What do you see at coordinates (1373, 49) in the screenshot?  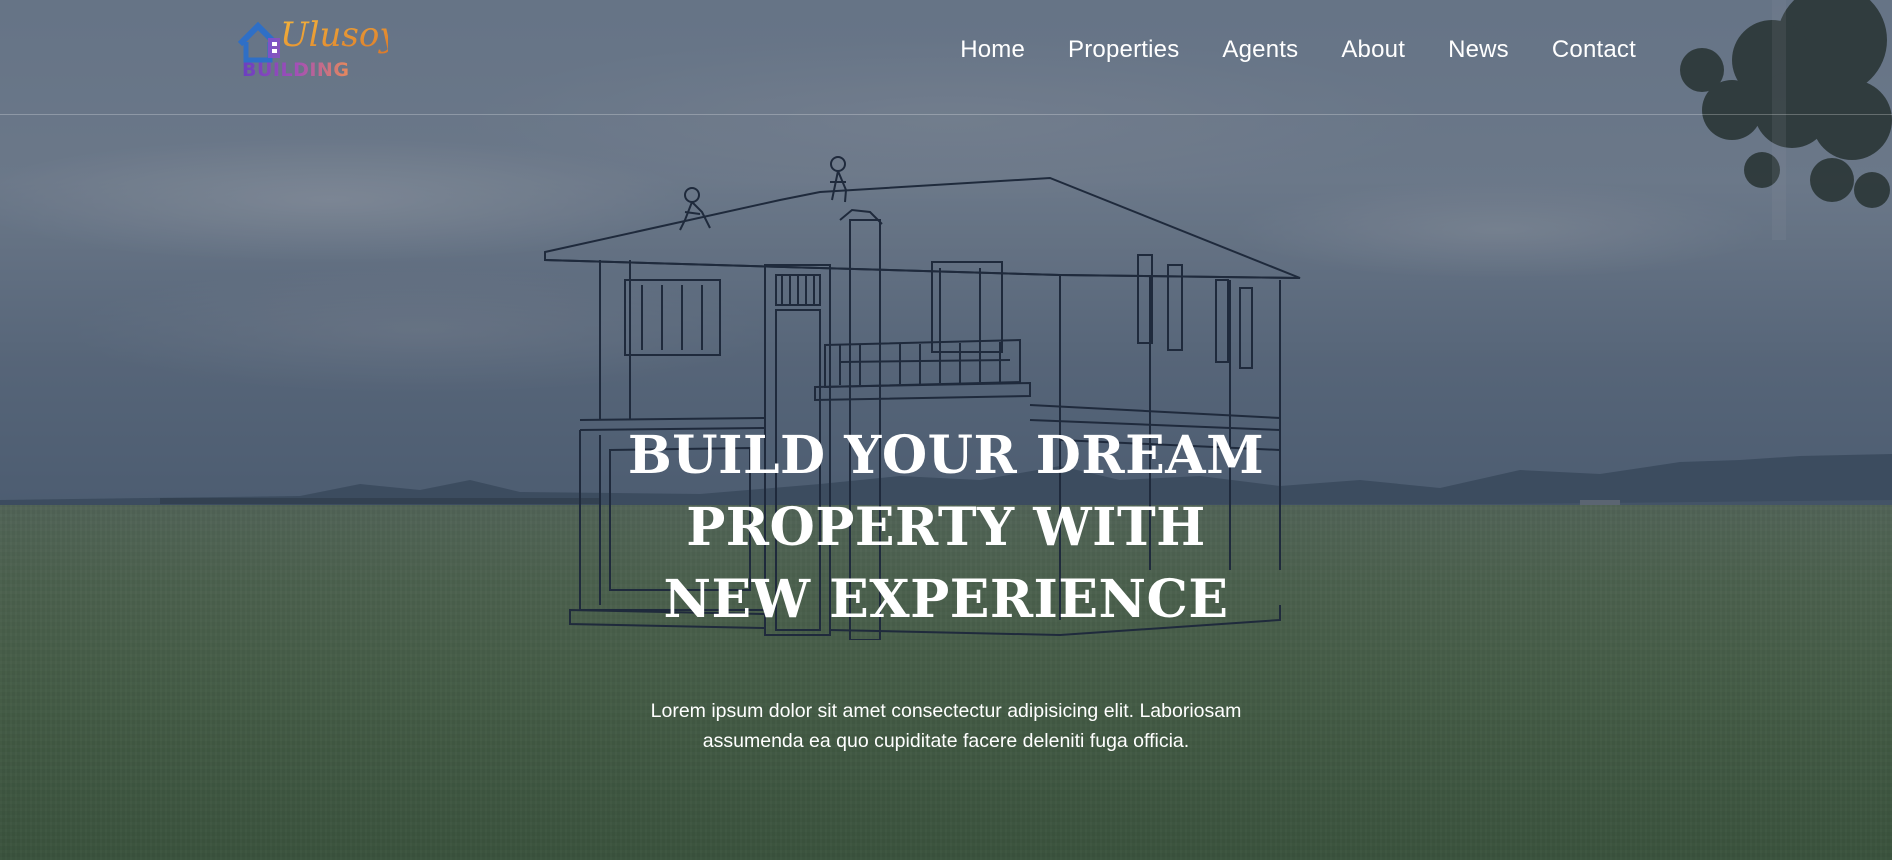 I see `nav-link-about: About` at bounding box center [1373, 49].